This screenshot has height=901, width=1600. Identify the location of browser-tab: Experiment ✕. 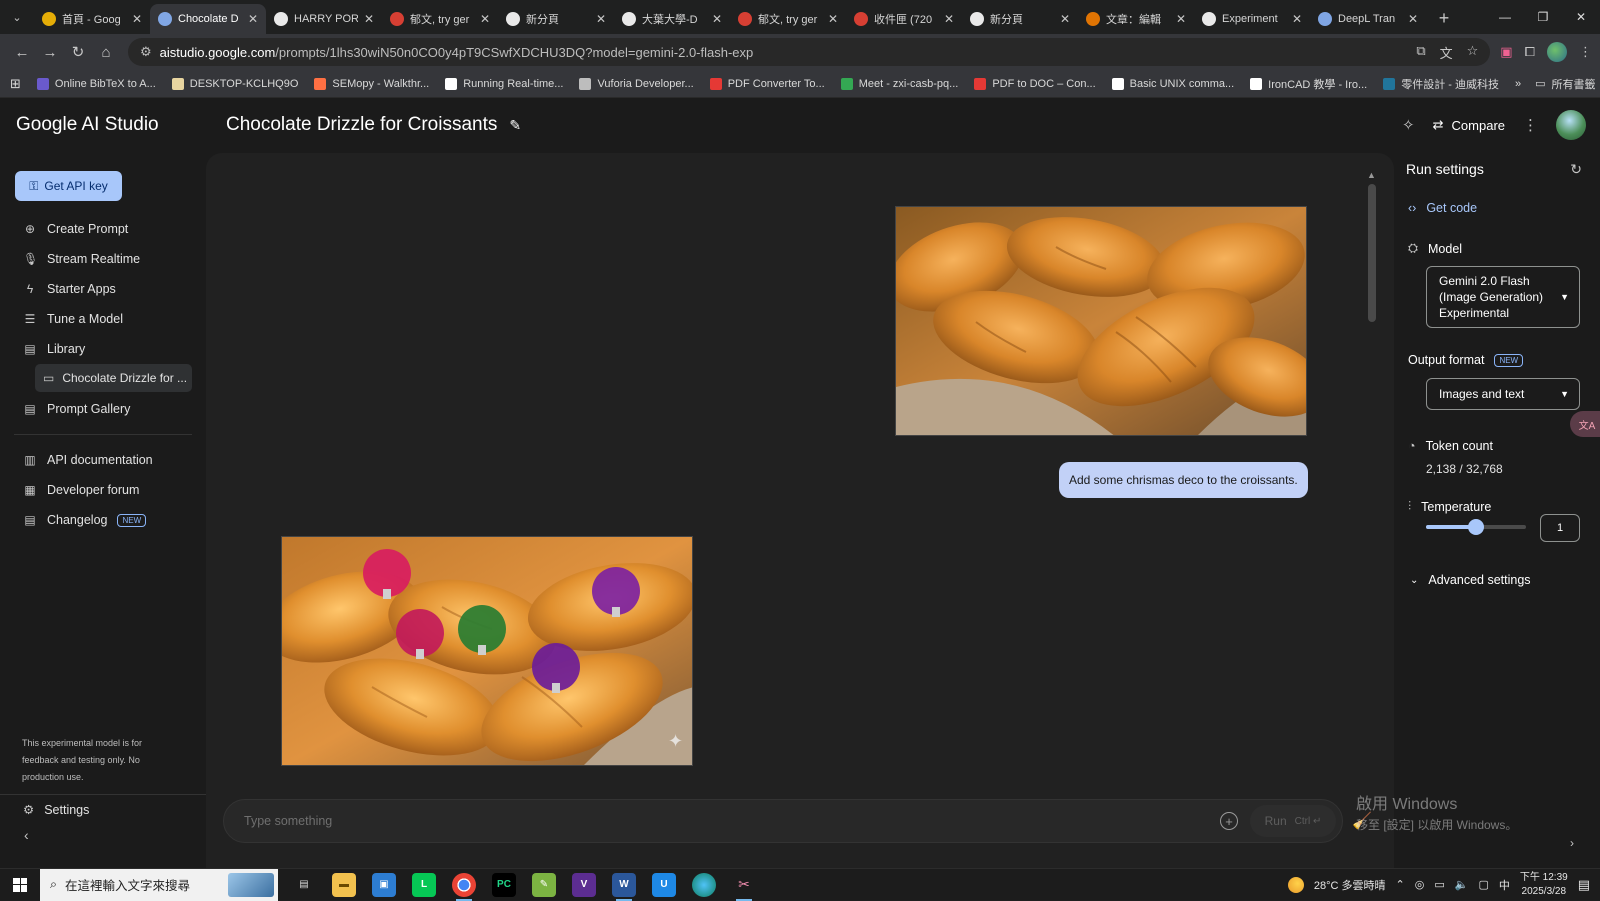
(1252, 19).